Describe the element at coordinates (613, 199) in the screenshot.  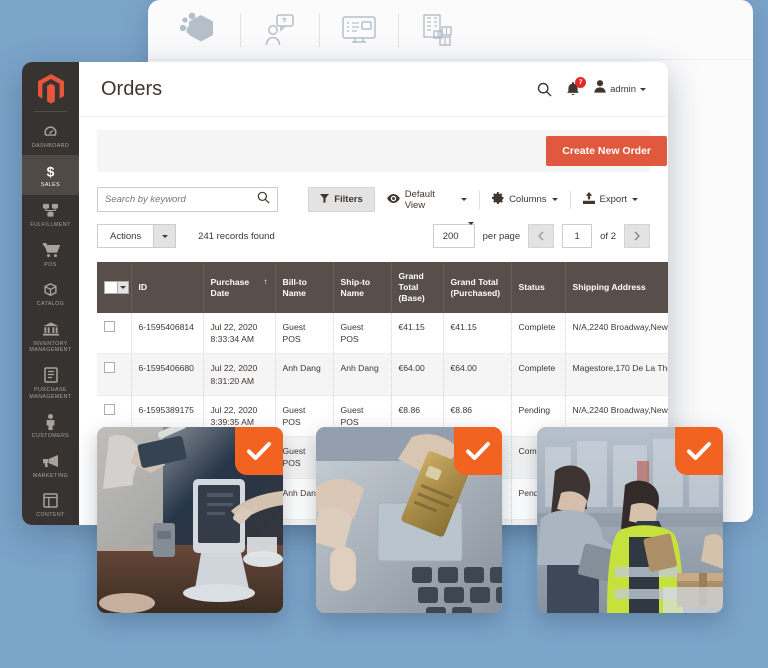
I see `export-label: Export` at that location.